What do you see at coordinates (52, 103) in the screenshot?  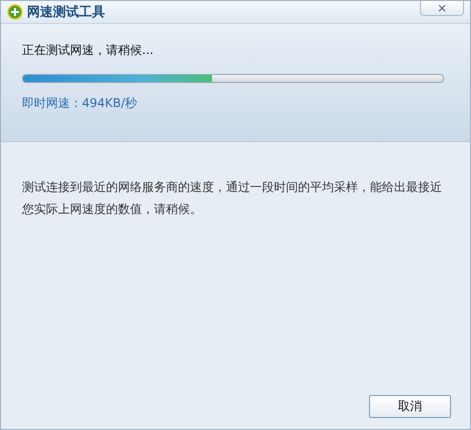 I see `speed-label: 即时网速：` at bounding box center [52, 103].